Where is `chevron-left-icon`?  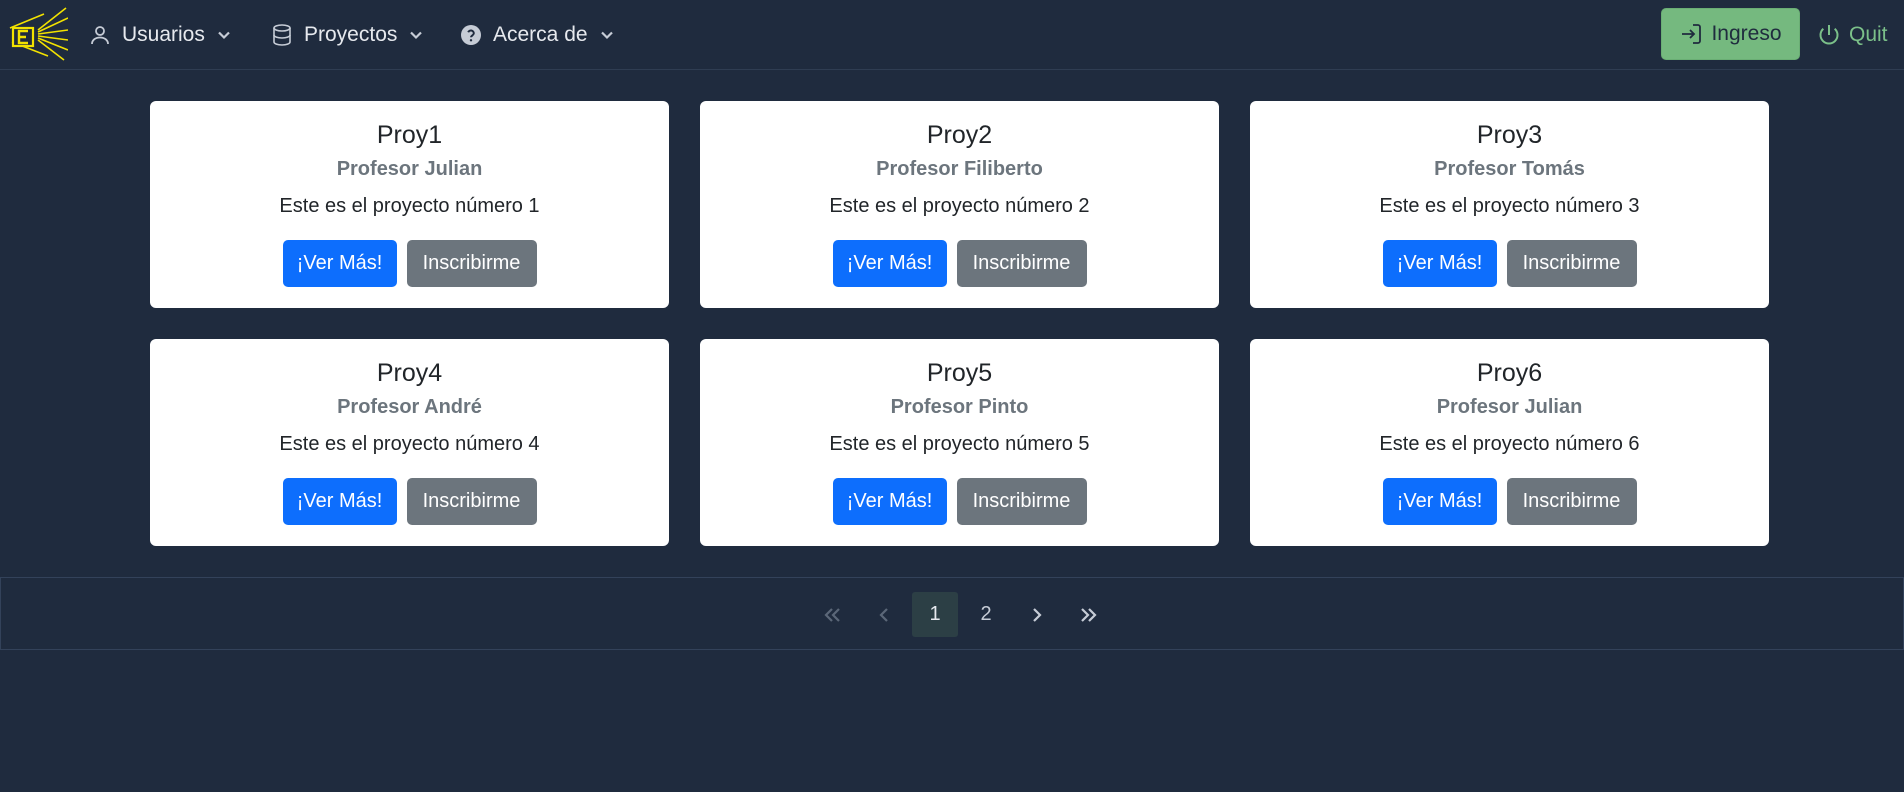 chevron-left-icon is located at coordinates (883, 614).